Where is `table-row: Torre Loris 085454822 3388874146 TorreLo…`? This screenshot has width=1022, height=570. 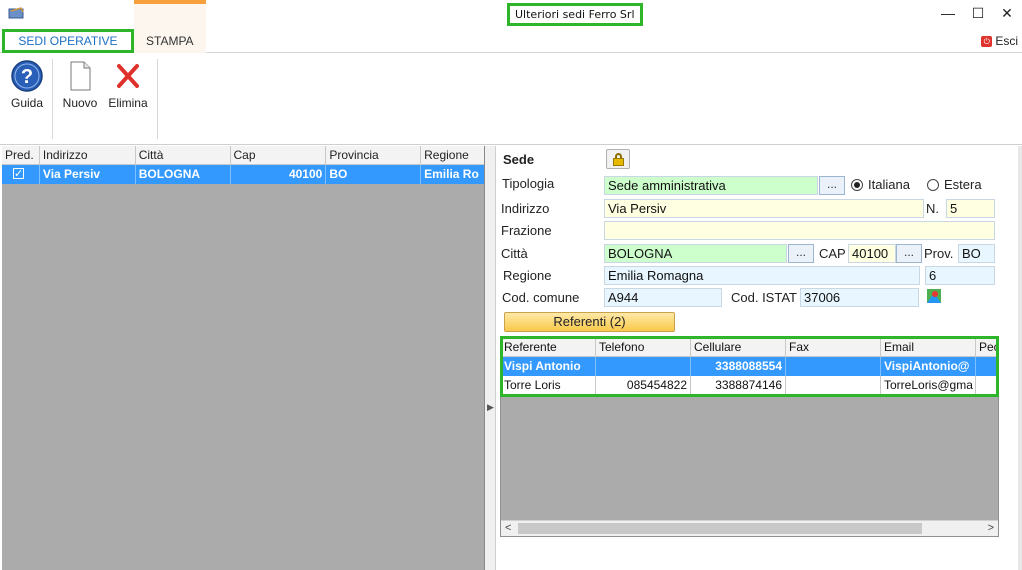 table-row: Torre Loris 085454822 3388874146 TorreLo… is located at coordinates (749, 385).